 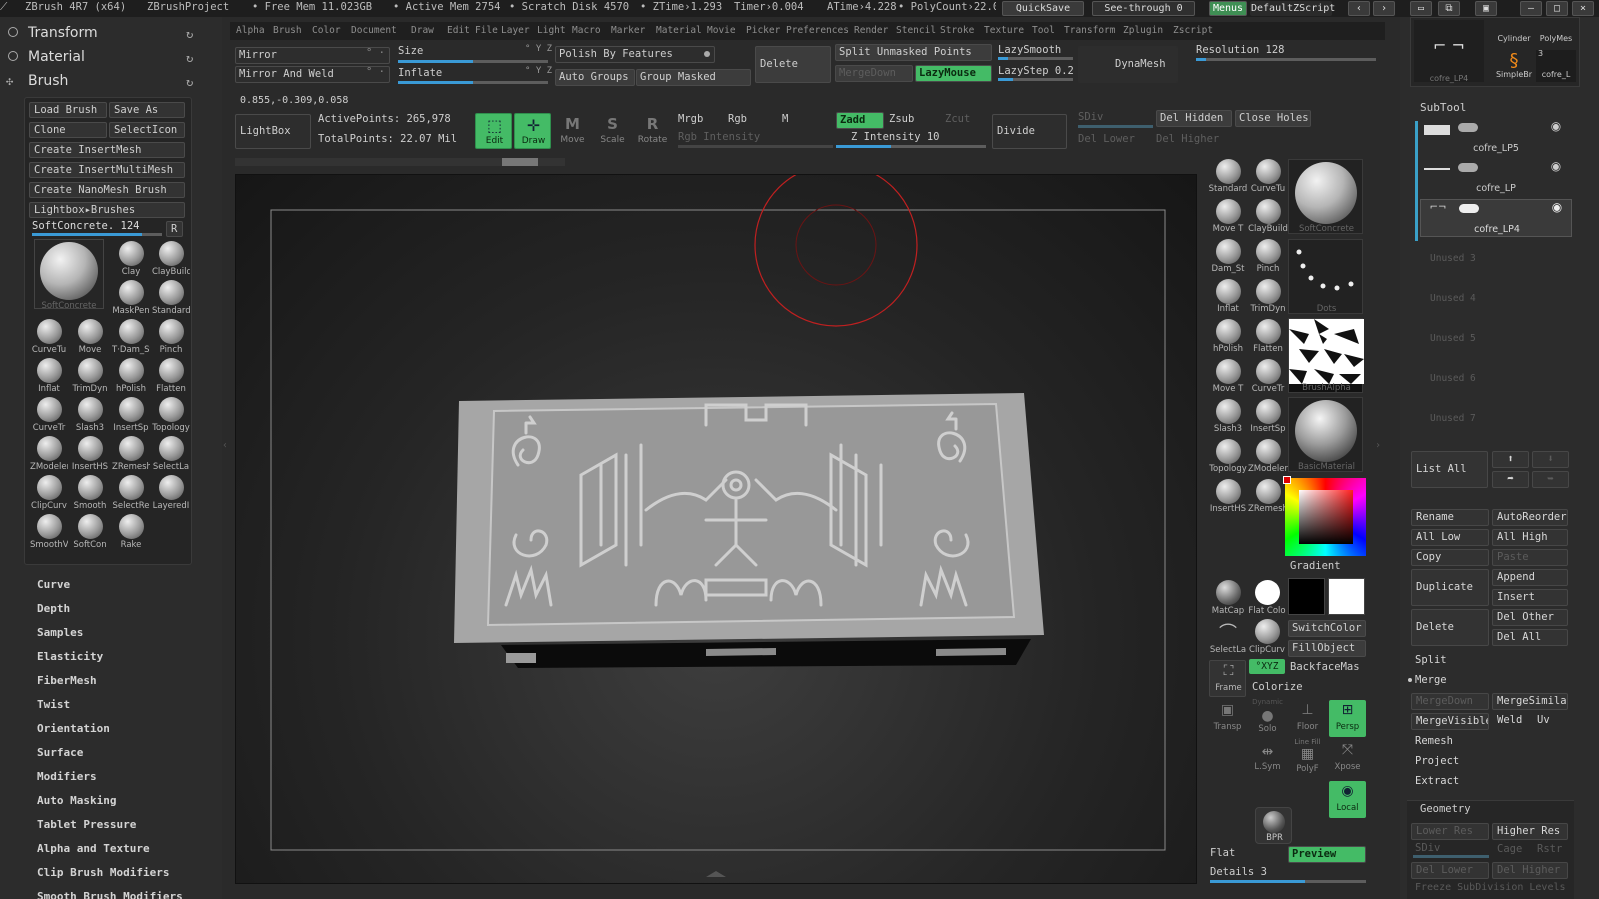 I want to click on rstr-button: Rstr, so click(x=1549, y=849).